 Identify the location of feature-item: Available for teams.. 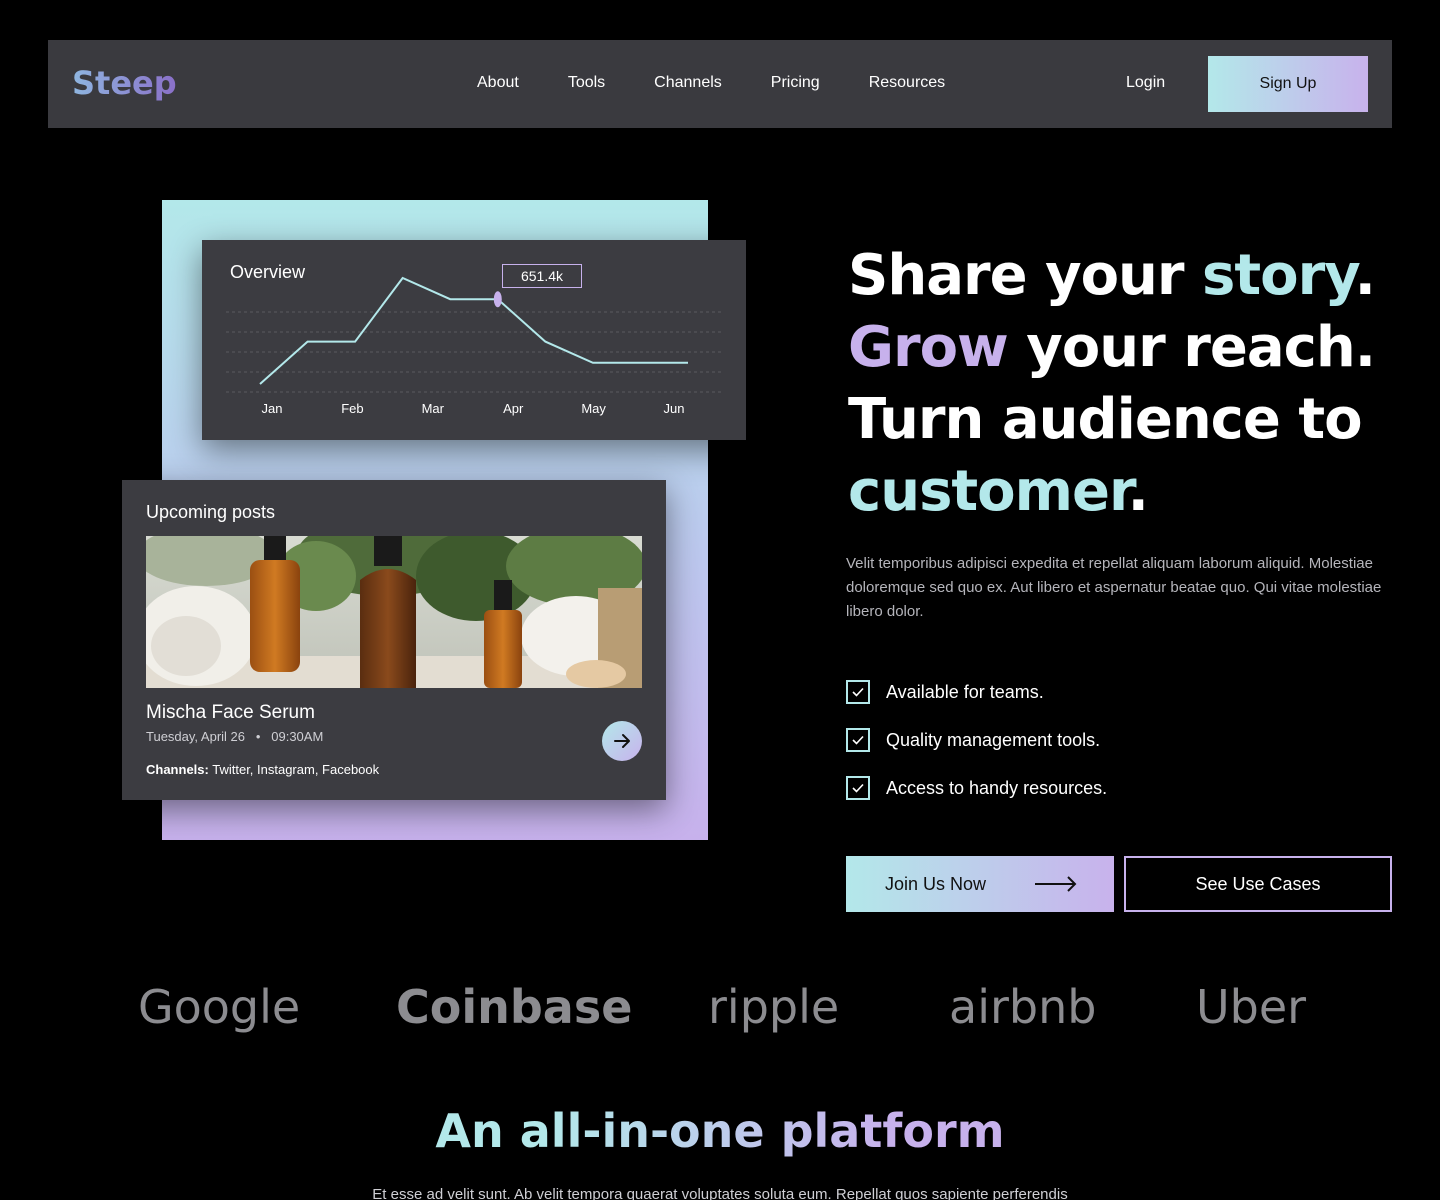
(976, 692).